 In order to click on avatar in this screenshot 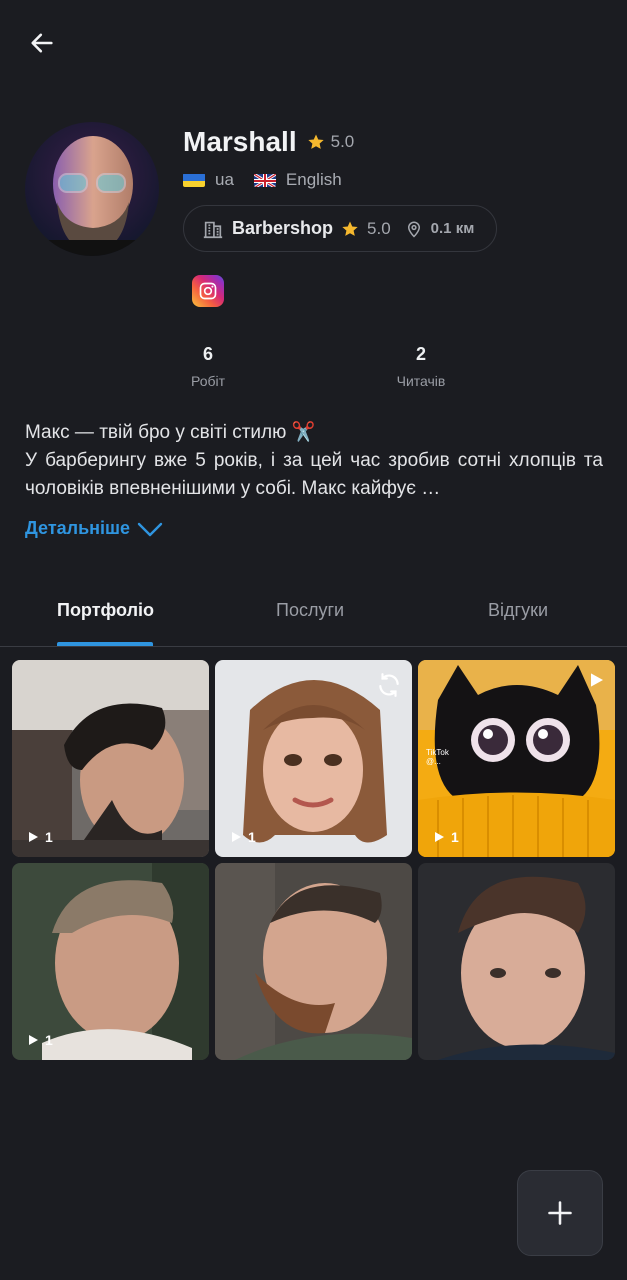, I will do `click(92, 189)`.